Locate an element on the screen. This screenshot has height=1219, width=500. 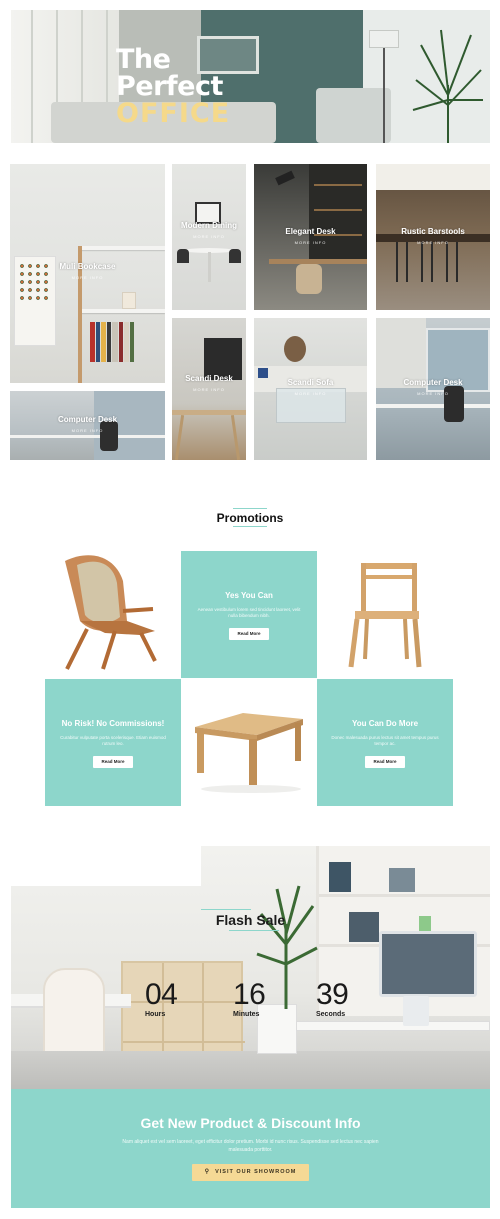
hero-plant-icon is located at coordinates (447, 86).